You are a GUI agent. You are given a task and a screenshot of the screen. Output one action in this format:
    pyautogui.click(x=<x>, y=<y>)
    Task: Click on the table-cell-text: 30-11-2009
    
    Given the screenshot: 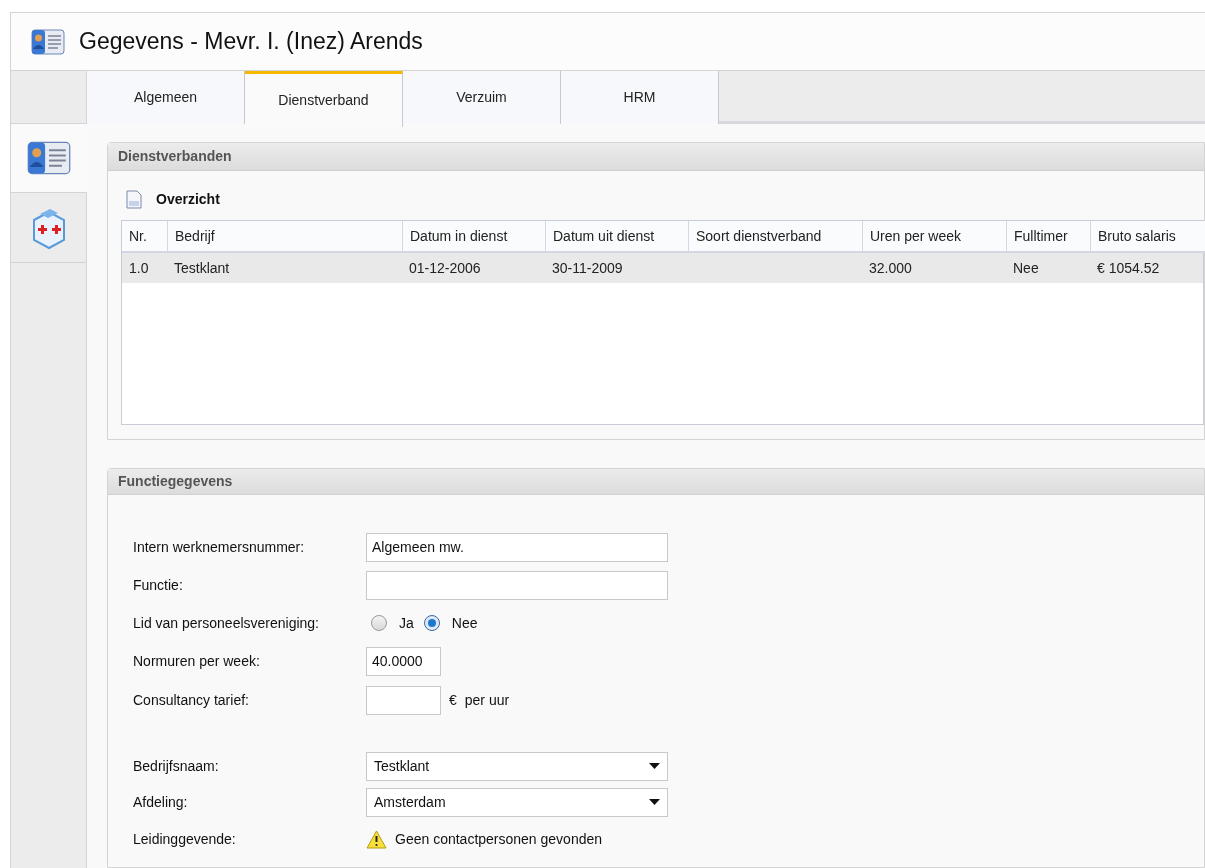 What is the action you would take?
    pyautogui.click(x=587, y=268)
    